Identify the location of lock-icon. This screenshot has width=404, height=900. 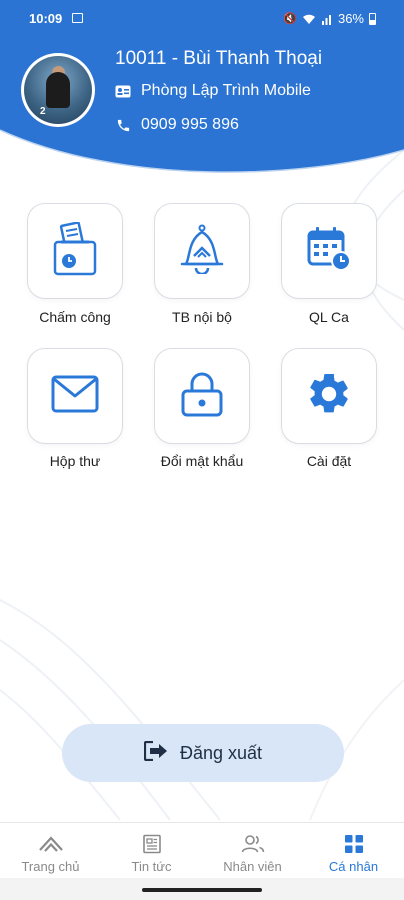
(202, 396).